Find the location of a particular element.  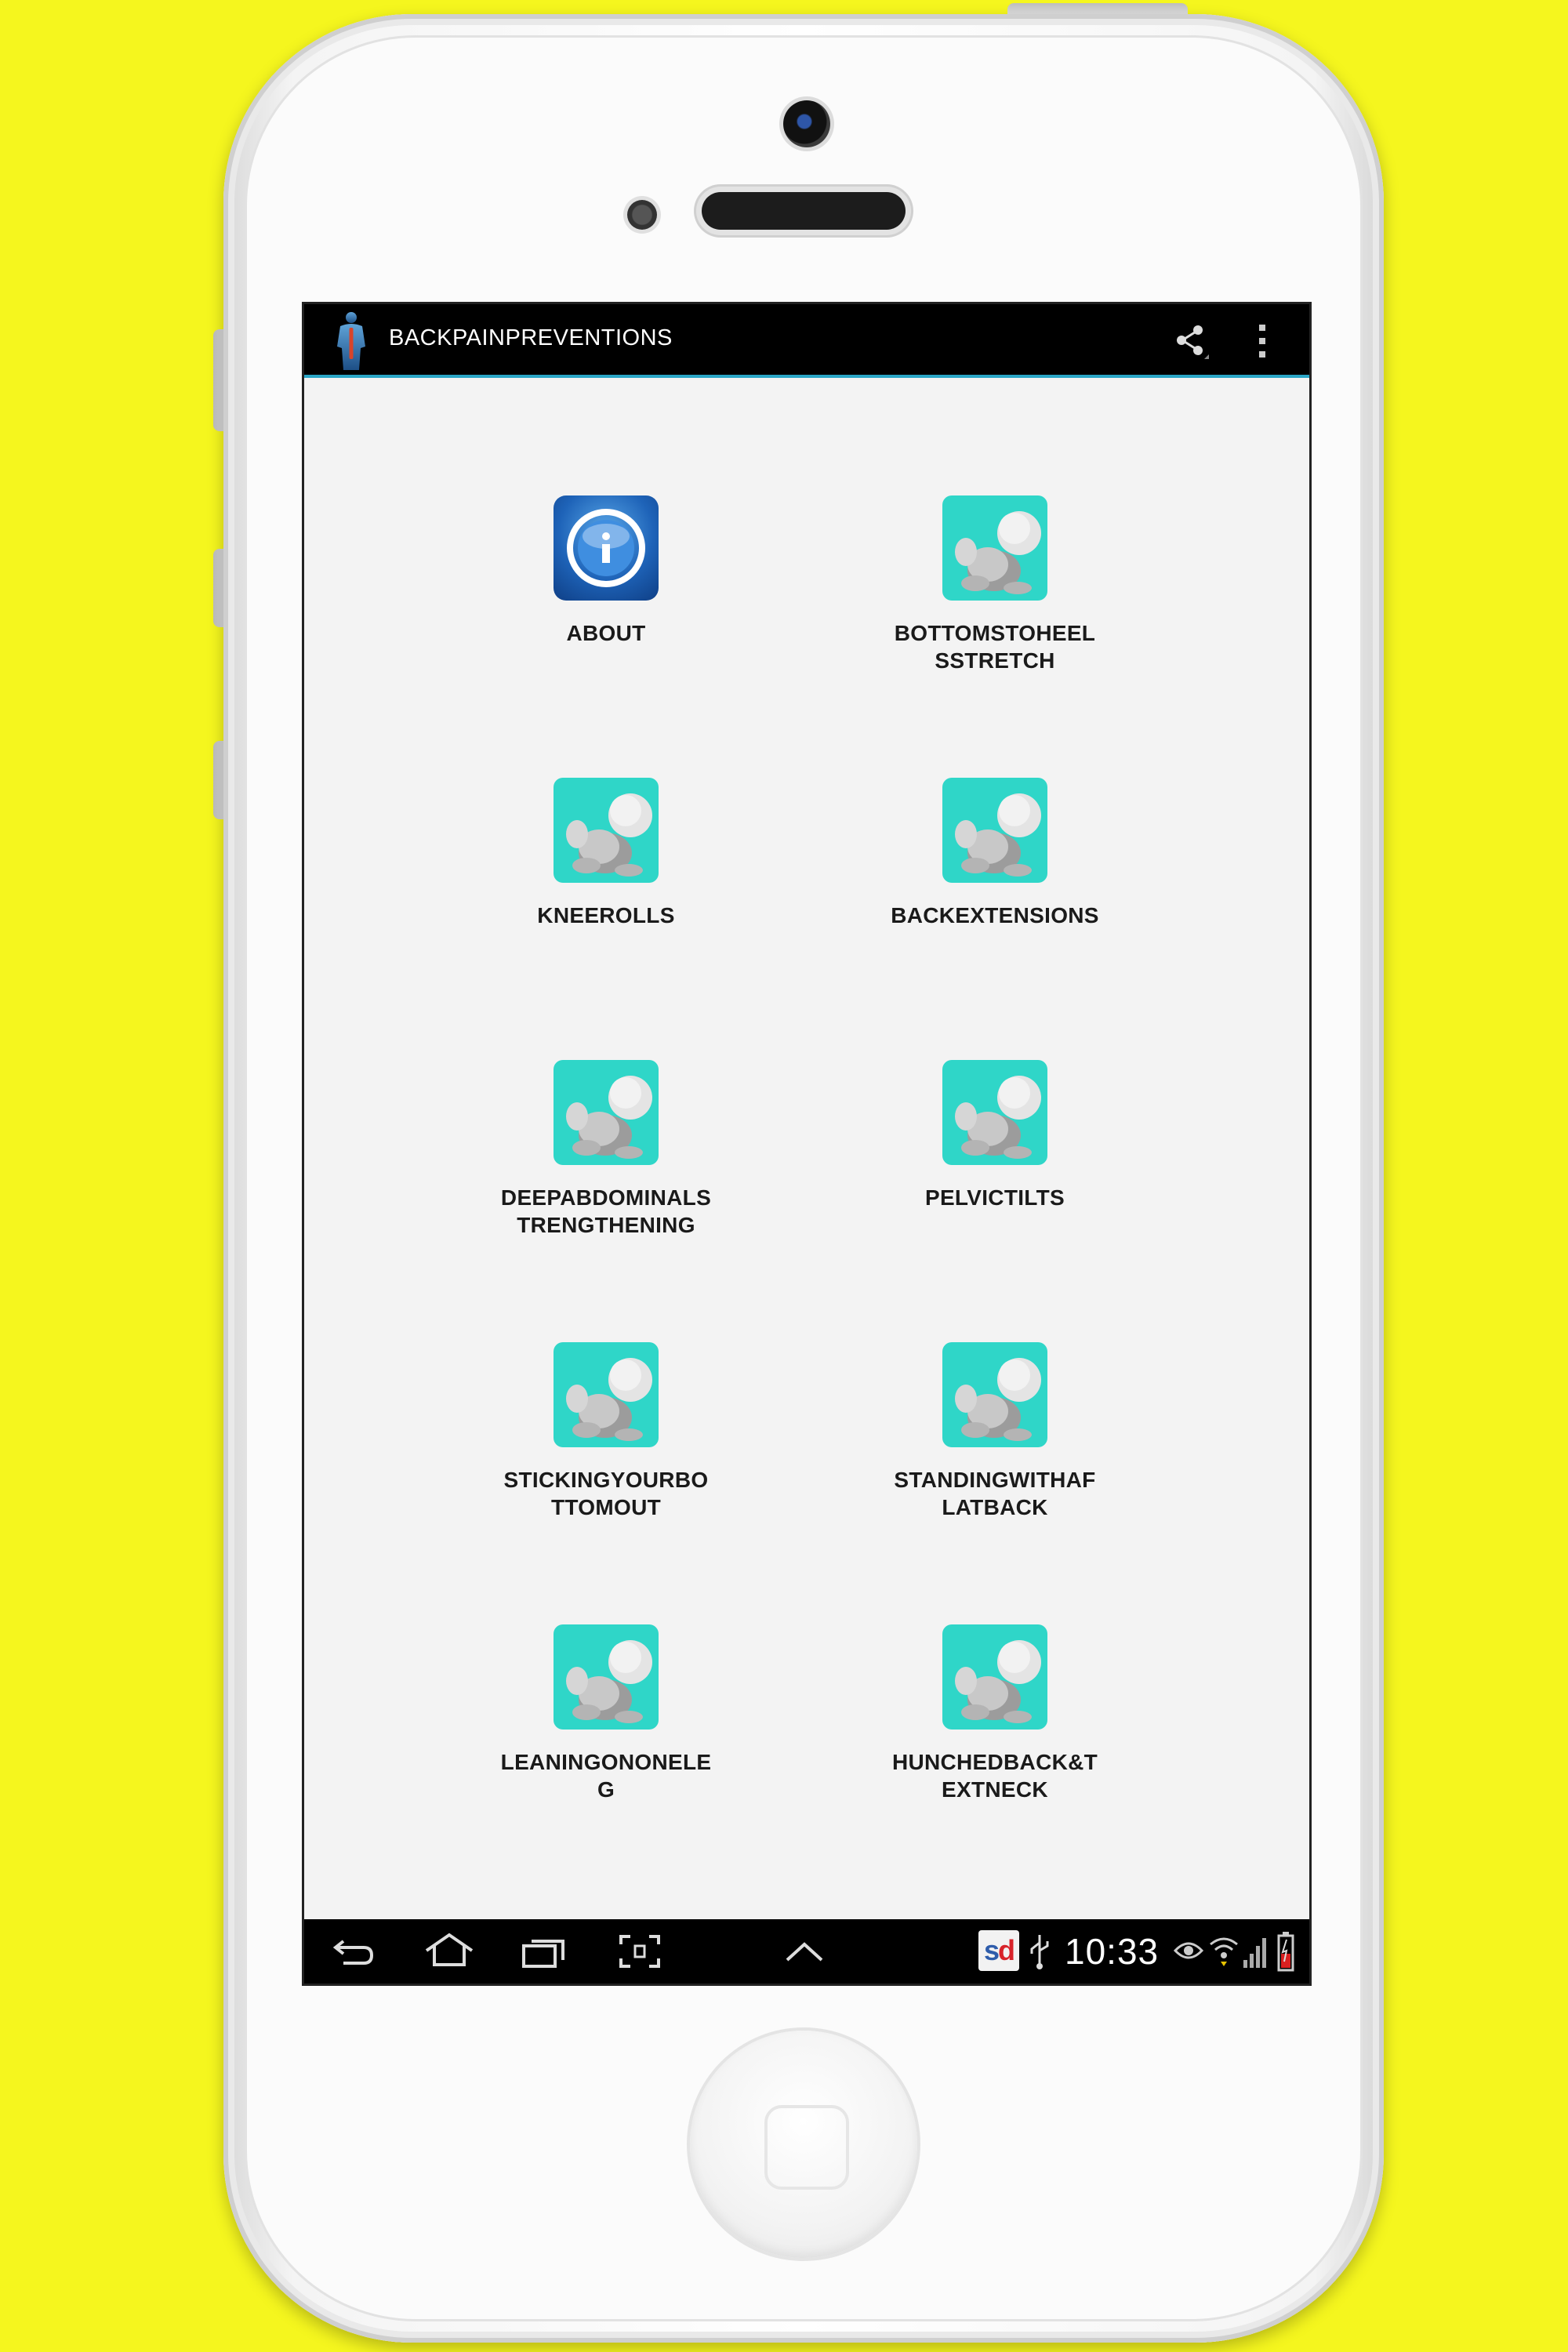

eye-icon is located at coordinates (1188, 1951).